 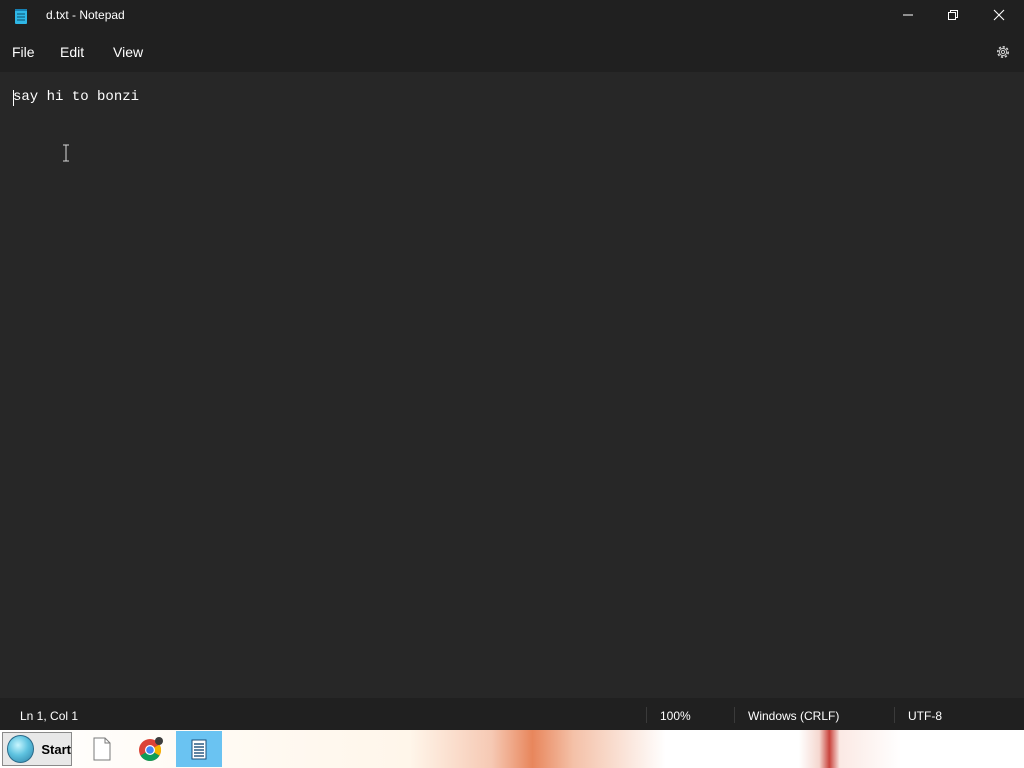 I want to click on editor-content: say hi to bonzi, so click(x=76, y=97).